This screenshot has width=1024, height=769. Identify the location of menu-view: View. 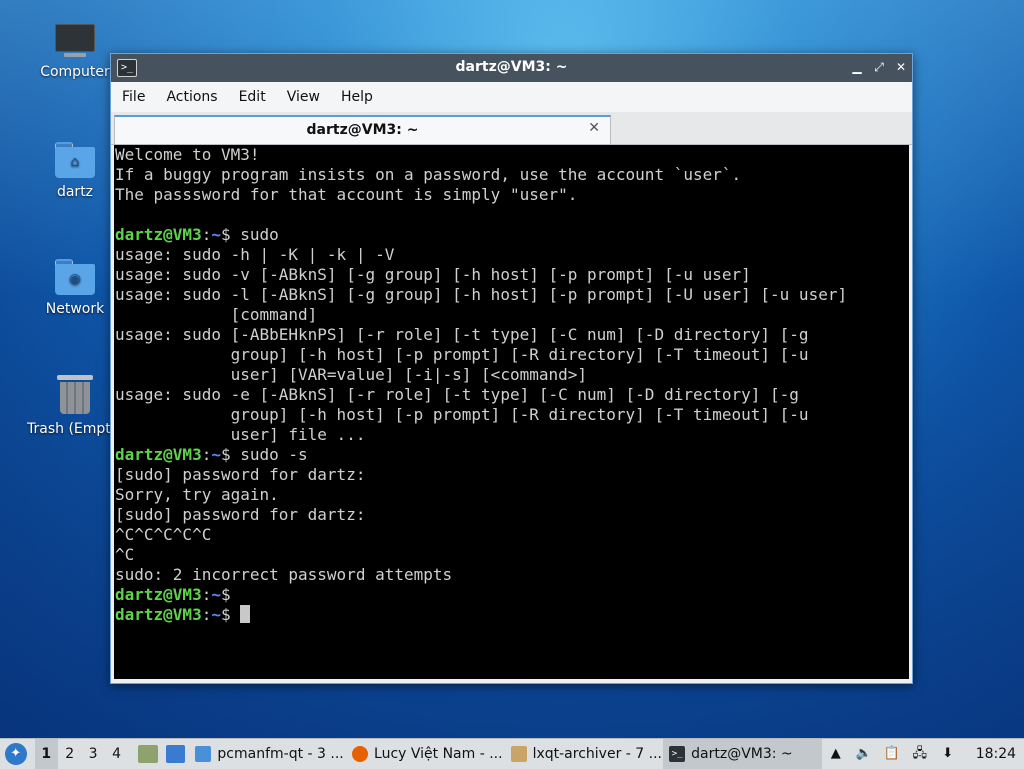
(303, 97).